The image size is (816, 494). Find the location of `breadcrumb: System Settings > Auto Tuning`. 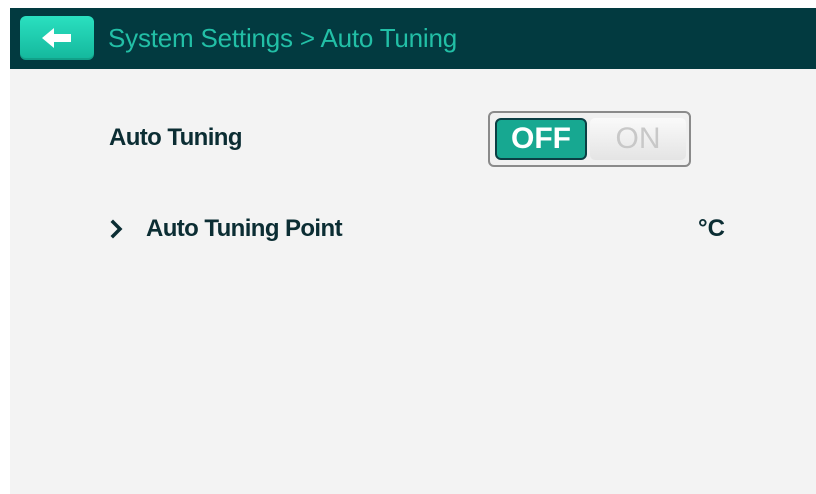

breadcrumb: System Settings > Auto Tuning is located at coordinates (283, 38).